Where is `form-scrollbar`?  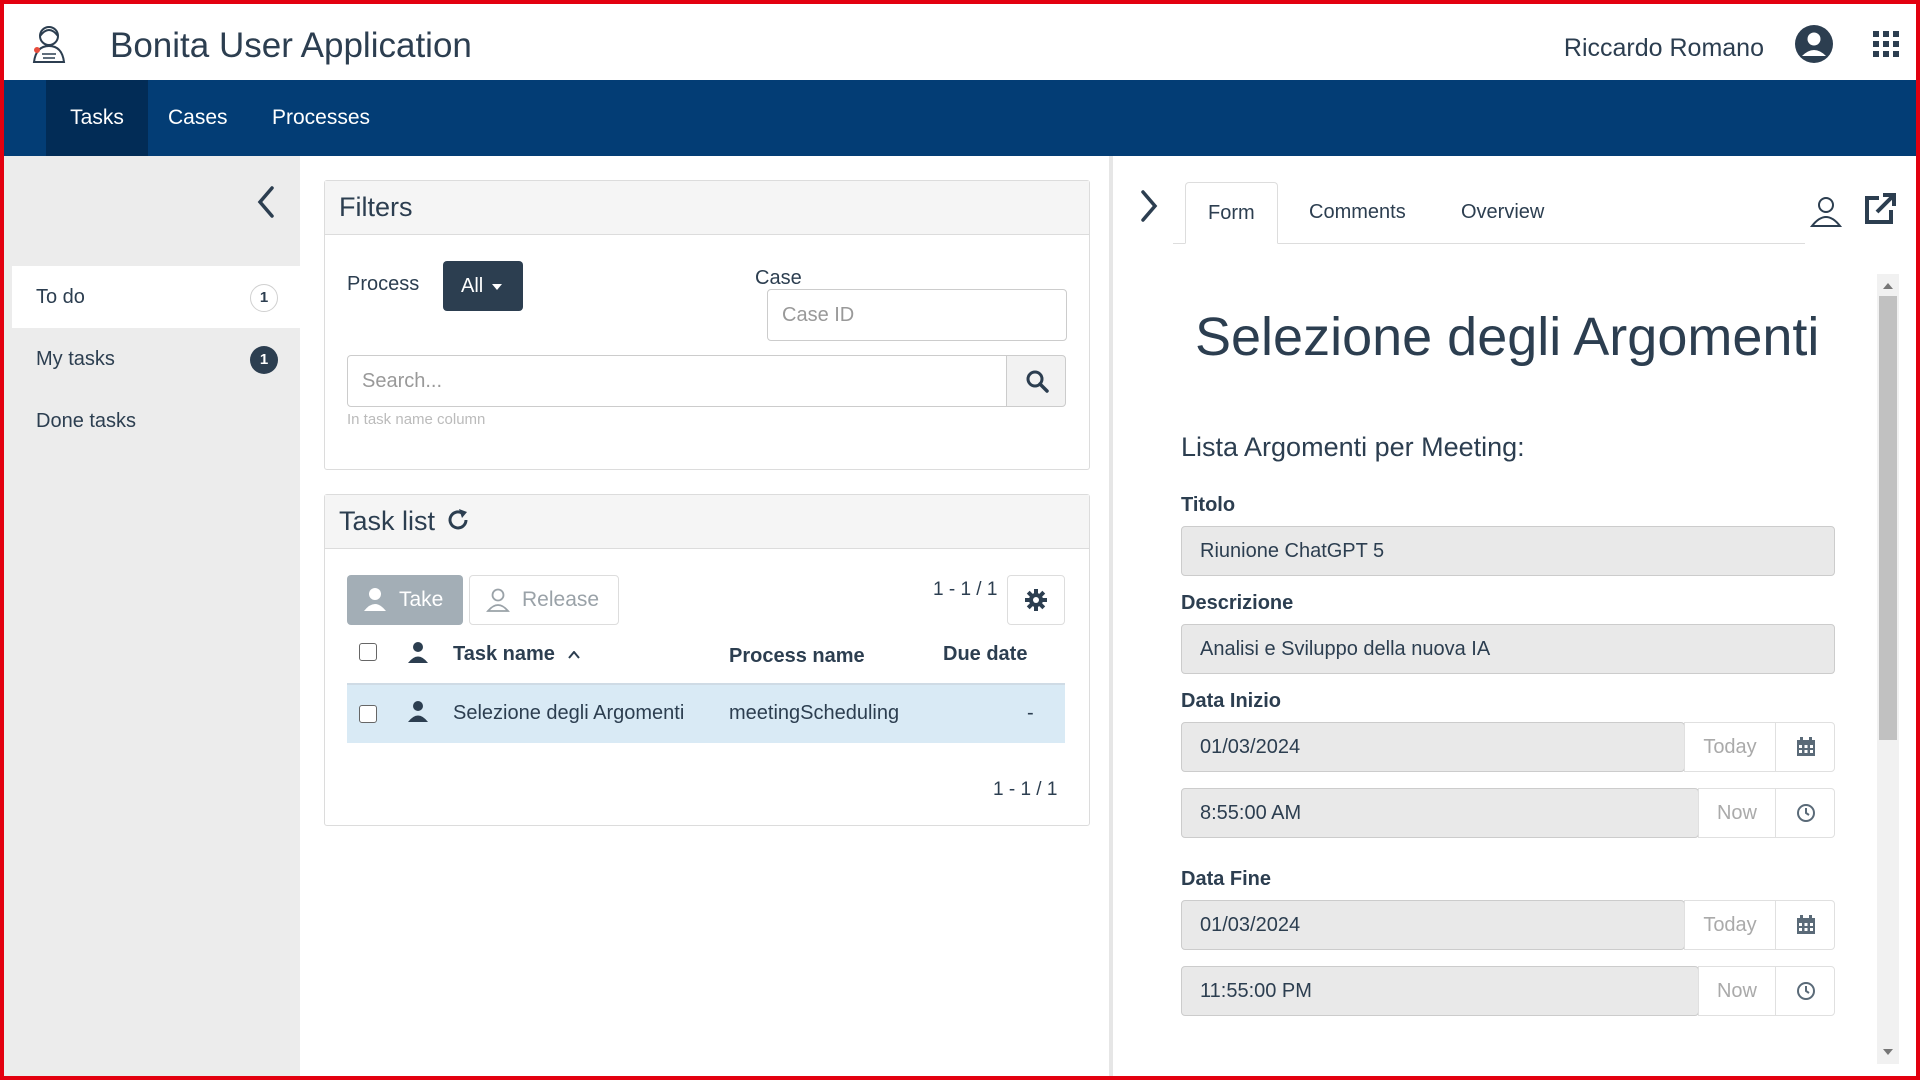 form-scrollbar is located at coordinates (1888, 669).